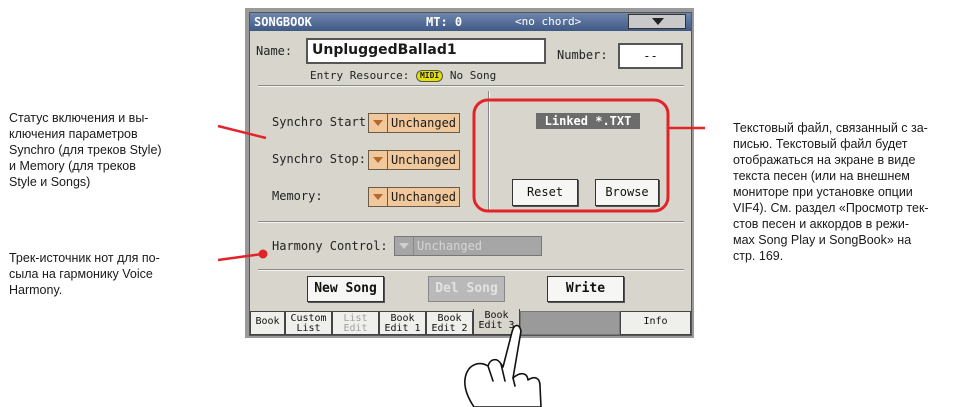 This screenshot has width=964, height=407. What do you see at coordinates (242, 132) in the screenshot?
I see `callout-line-synchro` at bounding box center [242, 132].